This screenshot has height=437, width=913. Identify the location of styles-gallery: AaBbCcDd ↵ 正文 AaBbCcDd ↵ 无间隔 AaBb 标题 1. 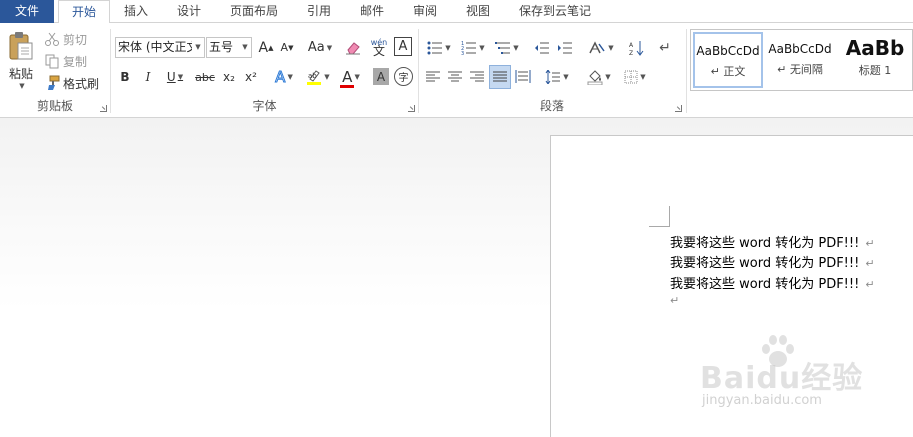
(801, 60).